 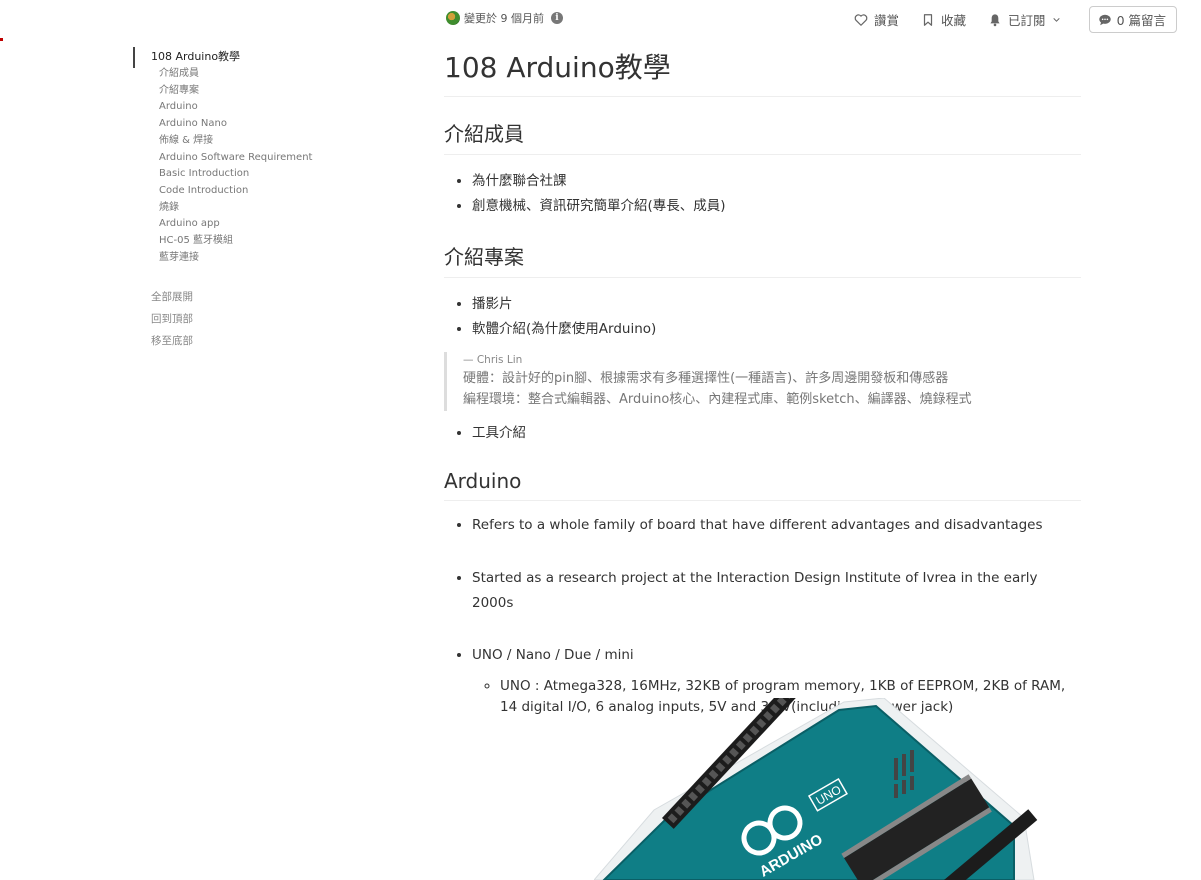 I want to click on page-title: 108 Arduino教學, so click(x=762, y=69).